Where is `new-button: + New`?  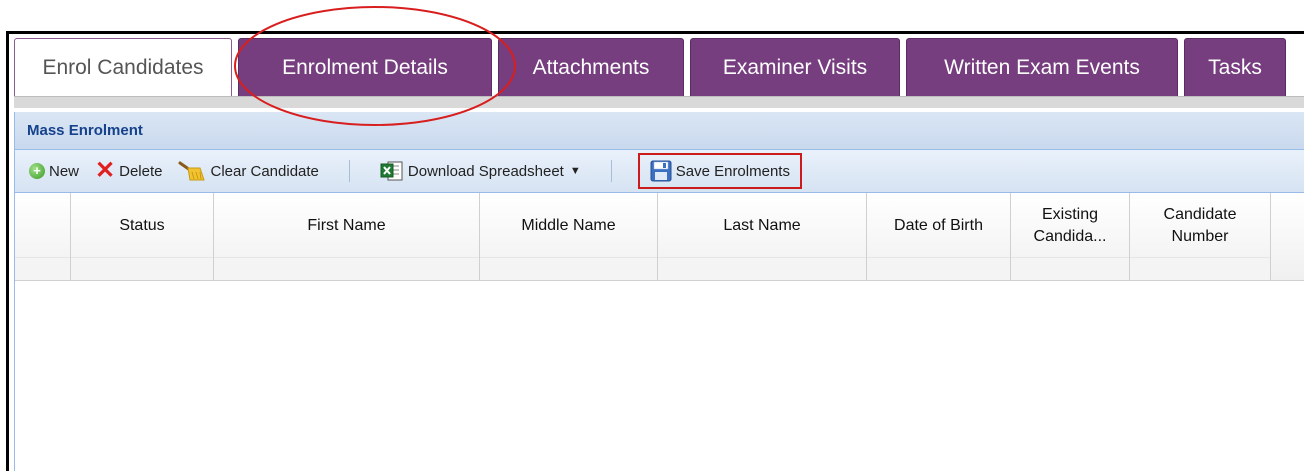 new-button: + New is located at coordinates (54, 171).